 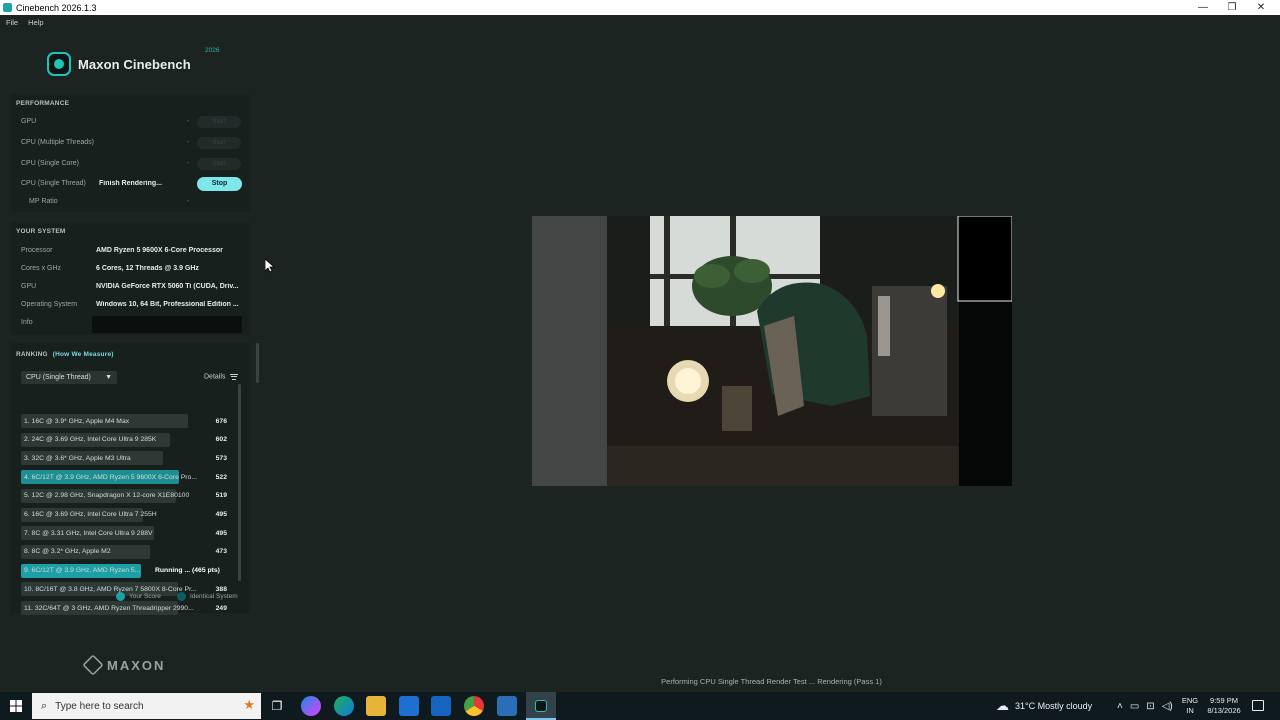 I want to click on minimize-button: —, so click(x=1203, y=7).